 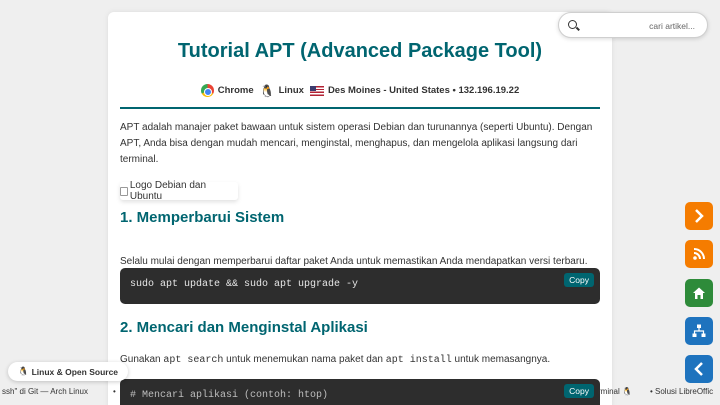 I want to click on sitemap-icon, so click(x=699, y=330).